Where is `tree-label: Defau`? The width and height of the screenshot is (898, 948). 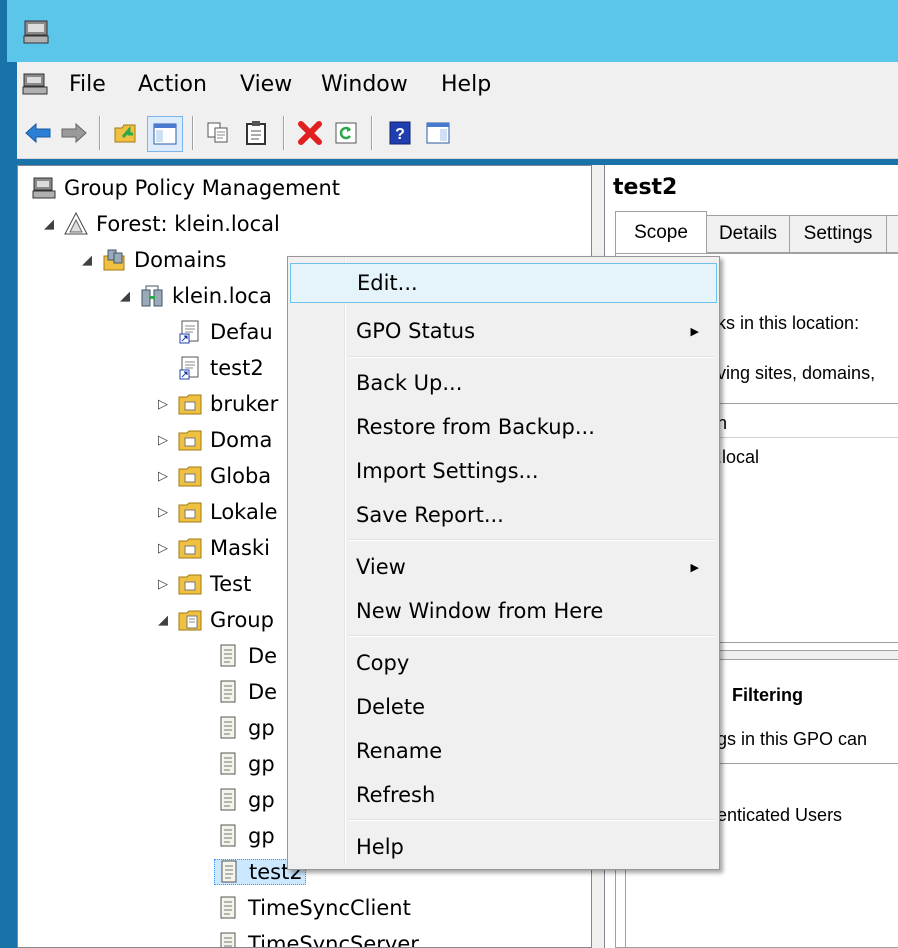
tree-label: Defau is located at coordinates (241, 332).